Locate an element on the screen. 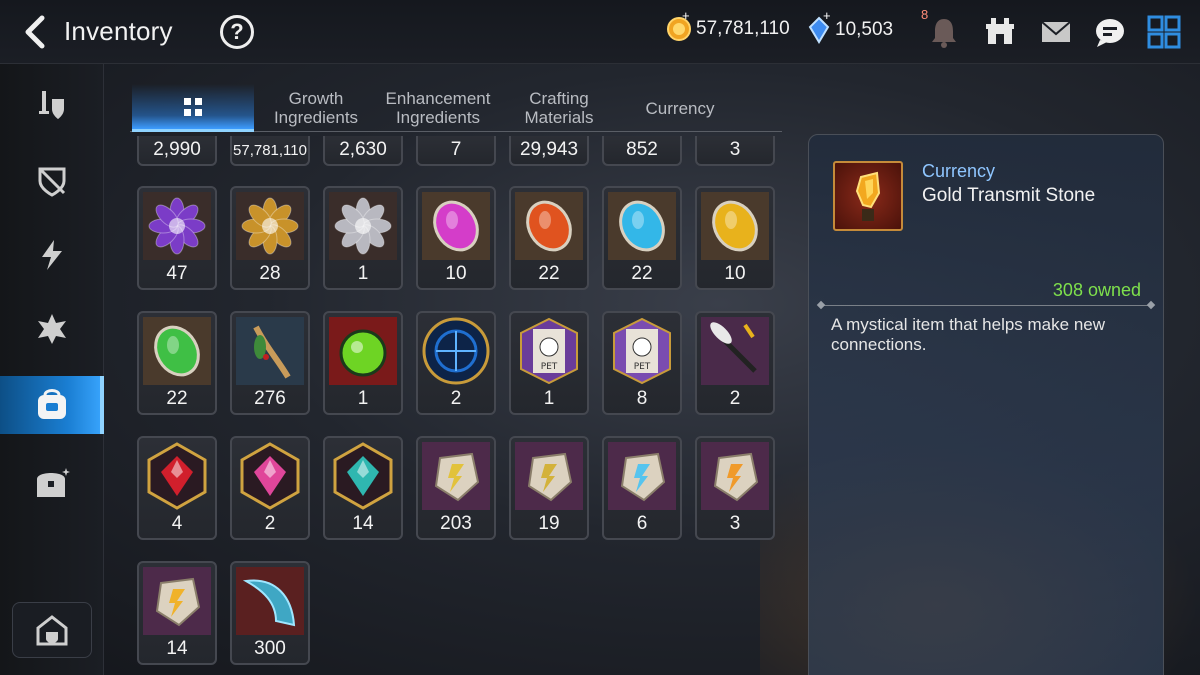 Image resolution: width=1200 pixels, height=675 pixels. sidebar-item-chest is located at coordinates (52, 483).